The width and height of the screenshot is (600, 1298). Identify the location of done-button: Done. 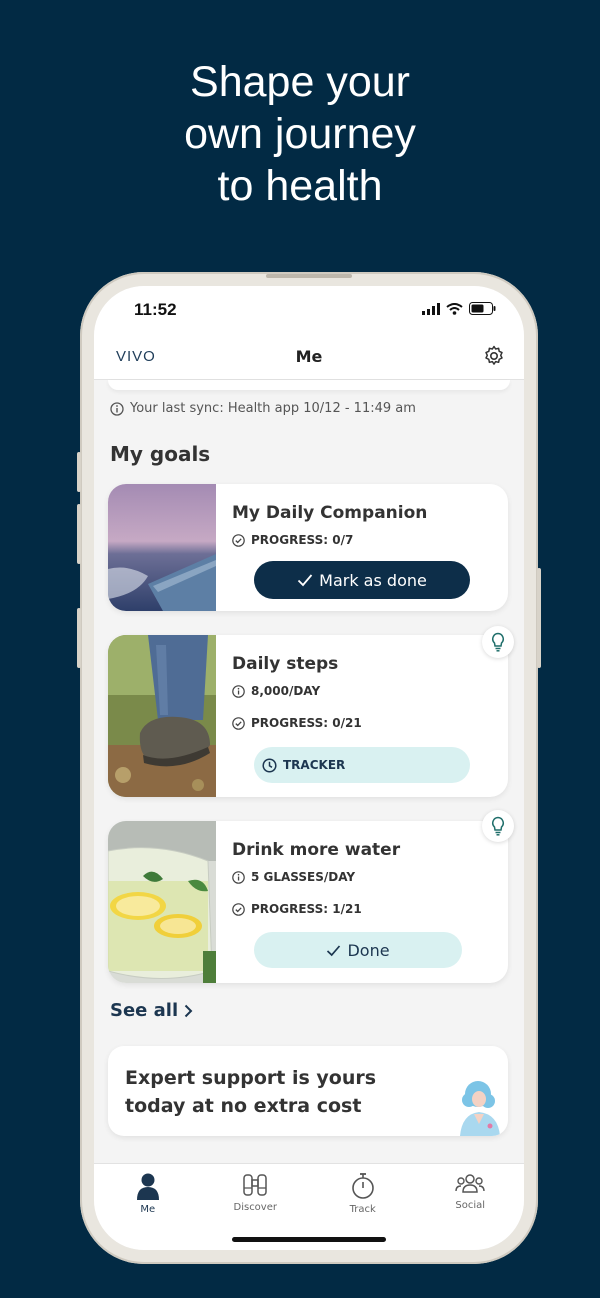
(358, 950).